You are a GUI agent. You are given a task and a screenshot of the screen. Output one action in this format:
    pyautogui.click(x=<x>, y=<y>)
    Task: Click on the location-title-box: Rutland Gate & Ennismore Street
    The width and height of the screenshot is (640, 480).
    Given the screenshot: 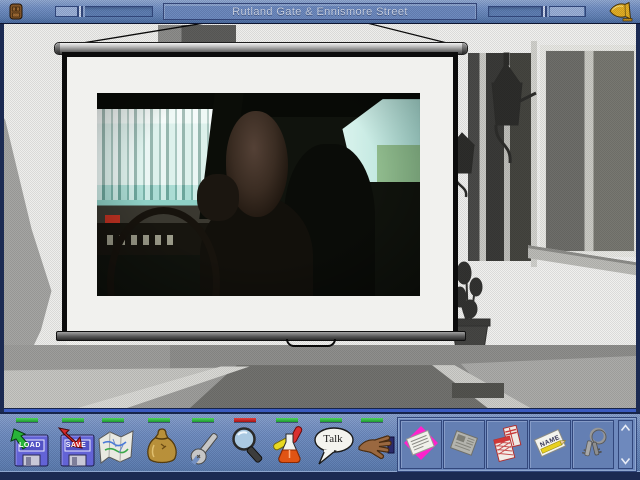 What is the action you would take?
    pyautogui.click(x=320, y=11)
    